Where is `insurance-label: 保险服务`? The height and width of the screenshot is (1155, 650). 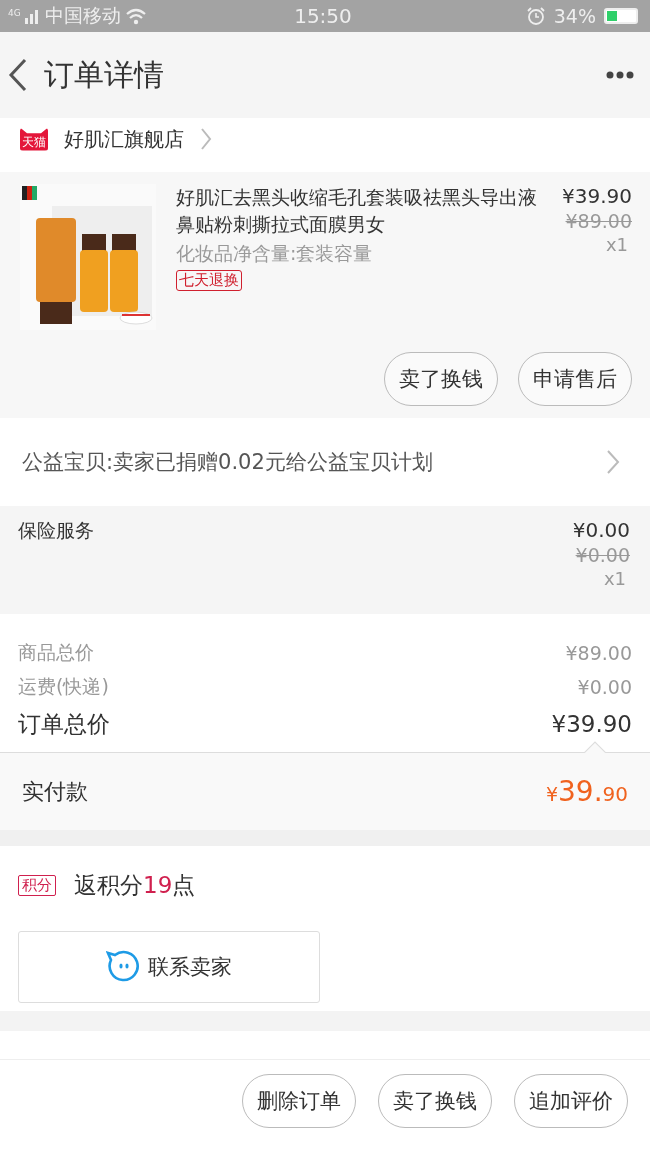
insurance-label: 保险服务 is located at coordinates (56, 530).